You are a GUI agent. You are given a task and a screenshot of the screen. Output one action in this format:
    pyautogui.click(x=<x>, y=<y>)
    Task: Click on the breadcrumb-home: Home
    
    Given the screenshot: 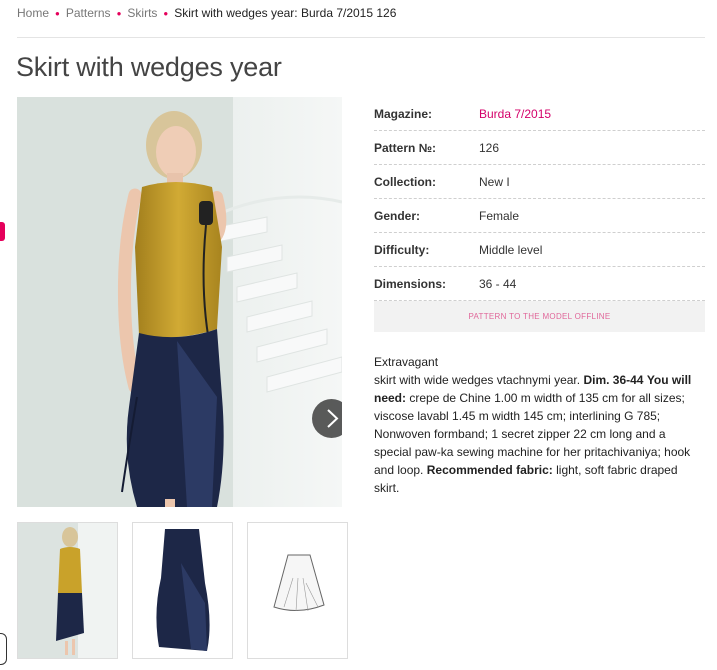 What is the action you would take?
    pyautogui.click(x=33, y=13)
    